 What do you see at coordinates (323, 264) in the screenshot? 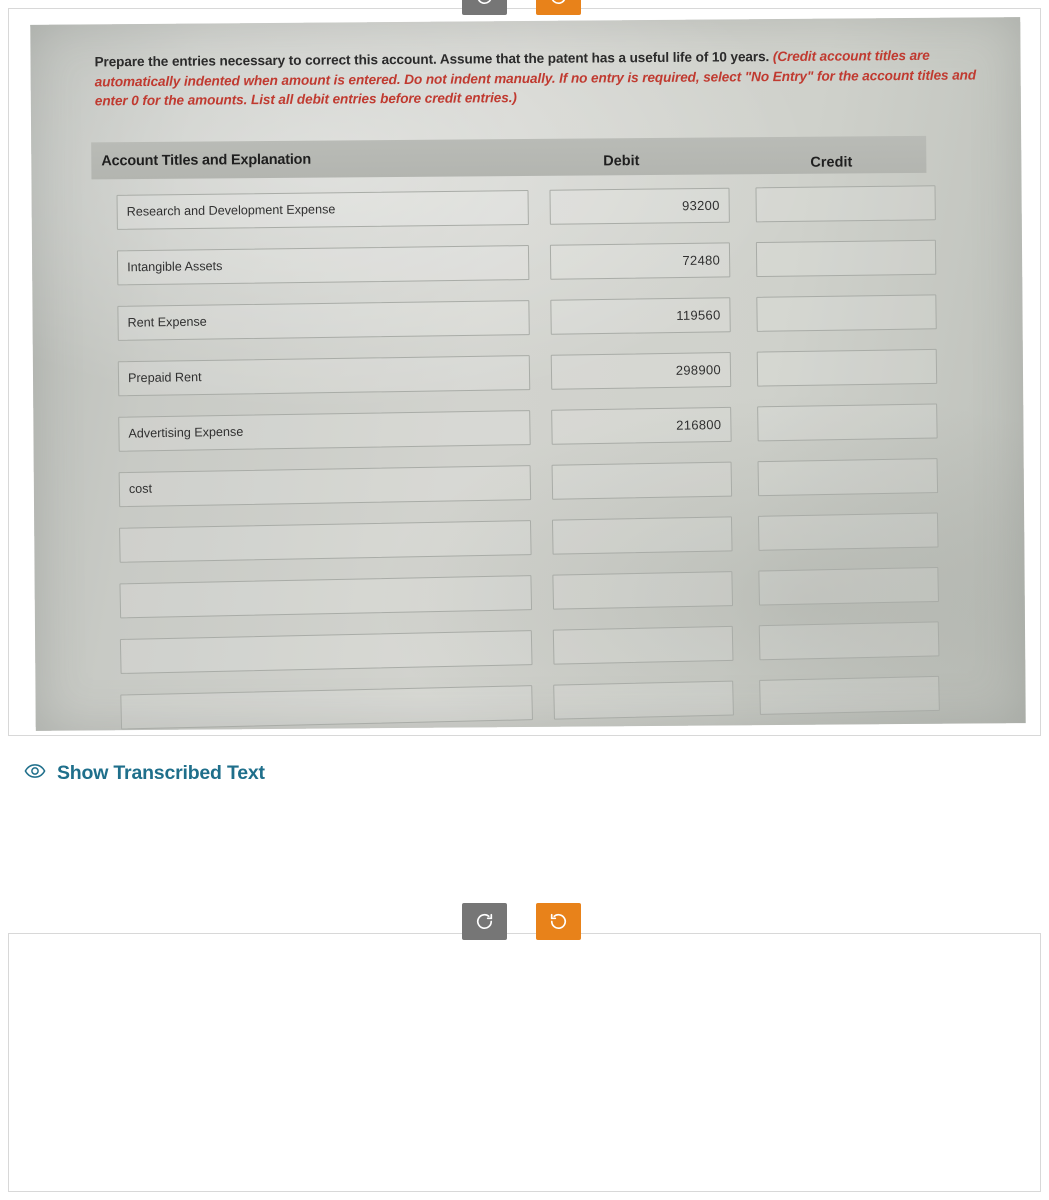
I see `account-title-input: Intangible Assets` at bounding box center [323, 264].